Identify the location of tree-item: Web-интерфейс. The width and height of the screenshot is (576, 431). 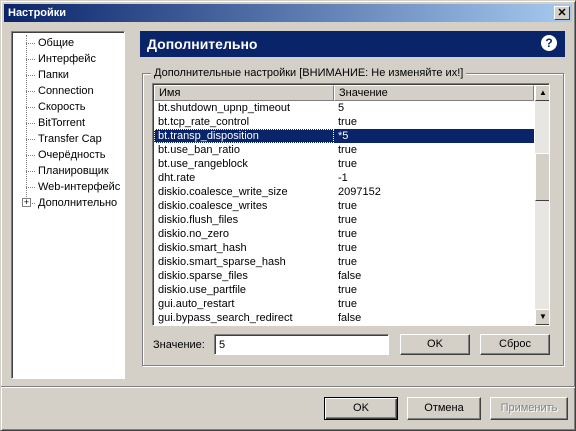
(68, 187).